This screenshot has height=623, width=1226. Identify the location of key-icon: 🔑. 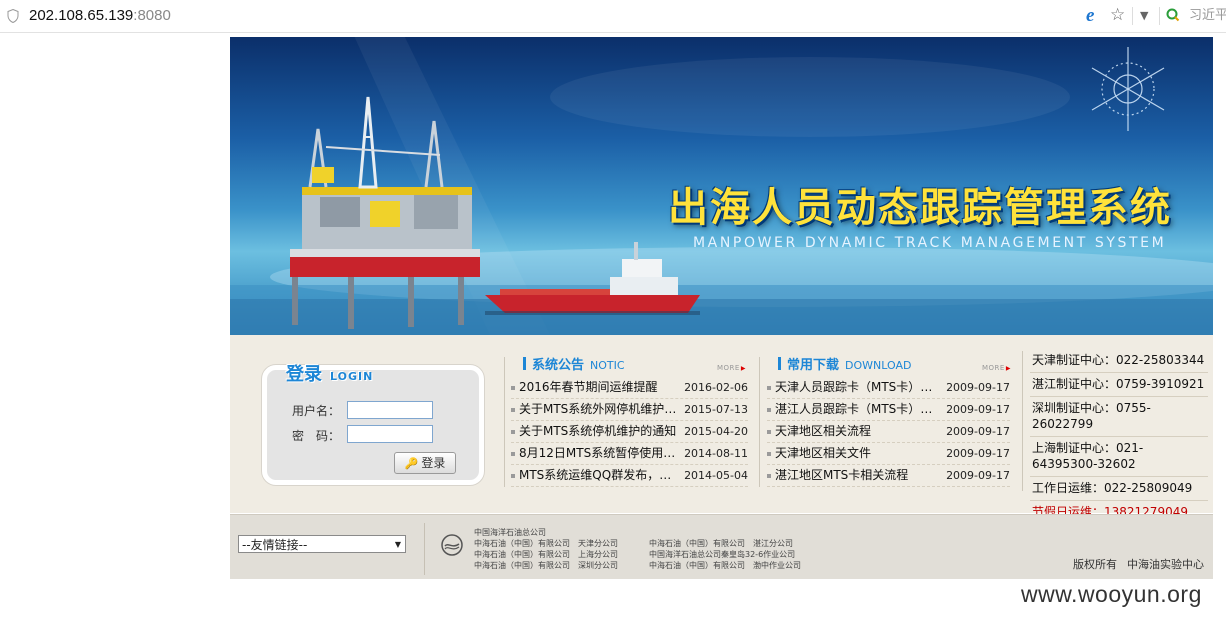
(411, 463).